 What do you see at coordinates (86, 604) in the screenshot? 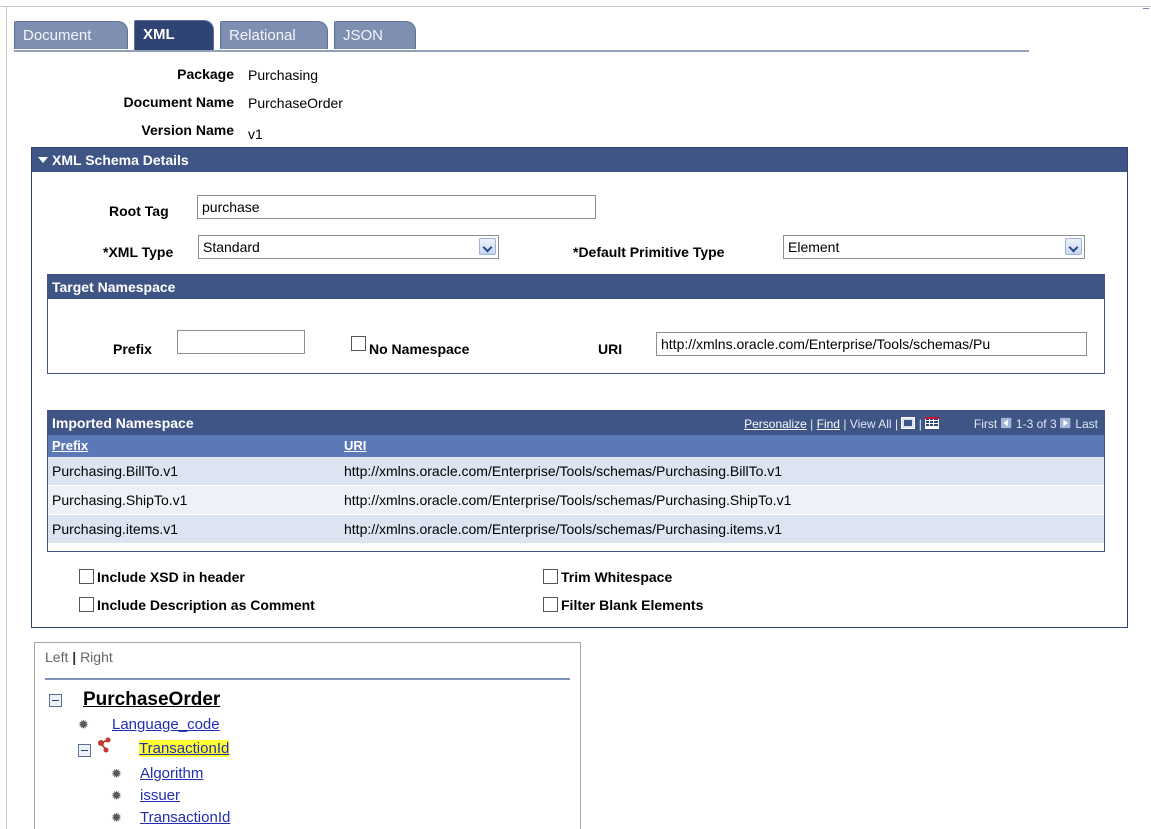
I see `include-description-checkbox` at bounding box center [86, 604].